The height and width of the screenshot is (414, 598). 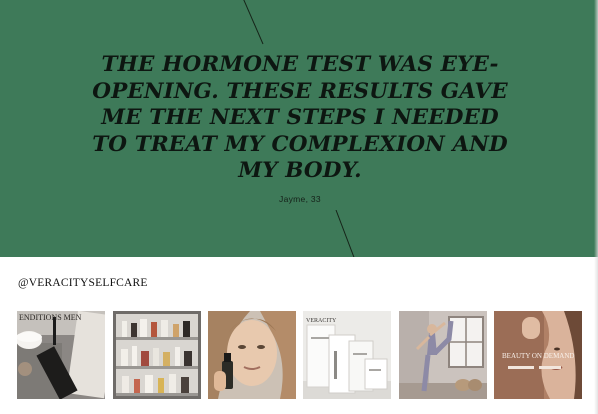 What do you see at coordinates (300, 199) in the screenshot?
I see `testimonial-author: Jayme, 33` at bounding box center [300, 199].